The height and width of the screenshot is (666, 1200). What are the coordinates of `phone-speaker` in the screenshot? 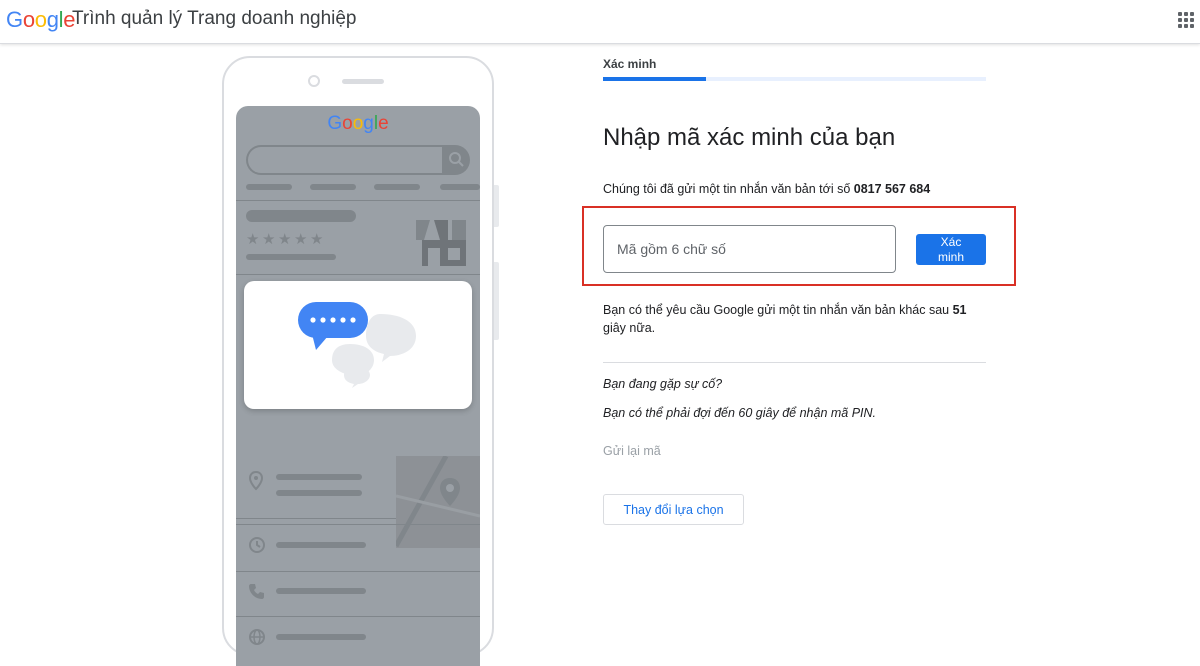 It's located at (363, 81).